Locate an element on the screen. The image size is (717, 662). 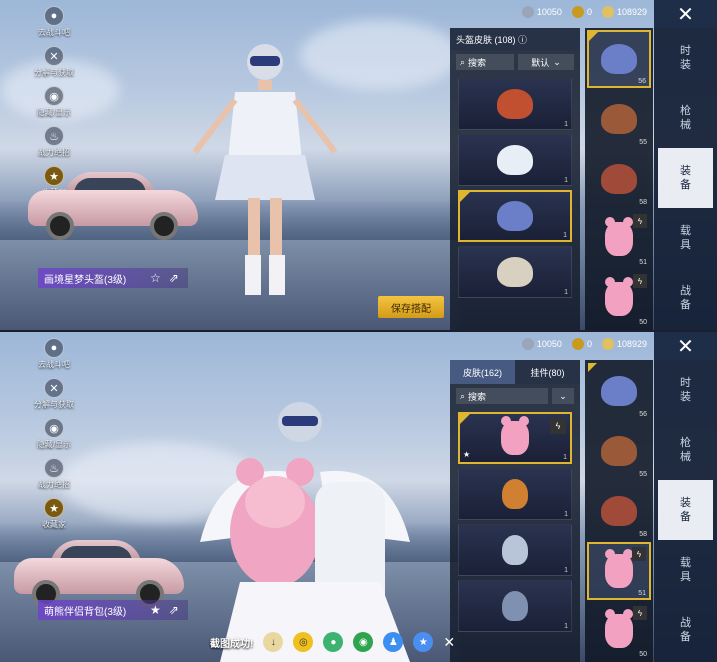
equipment-slot-strip: 56 55 58 ϟ 51 ϟ 50 is located at coordinates (619, 179).